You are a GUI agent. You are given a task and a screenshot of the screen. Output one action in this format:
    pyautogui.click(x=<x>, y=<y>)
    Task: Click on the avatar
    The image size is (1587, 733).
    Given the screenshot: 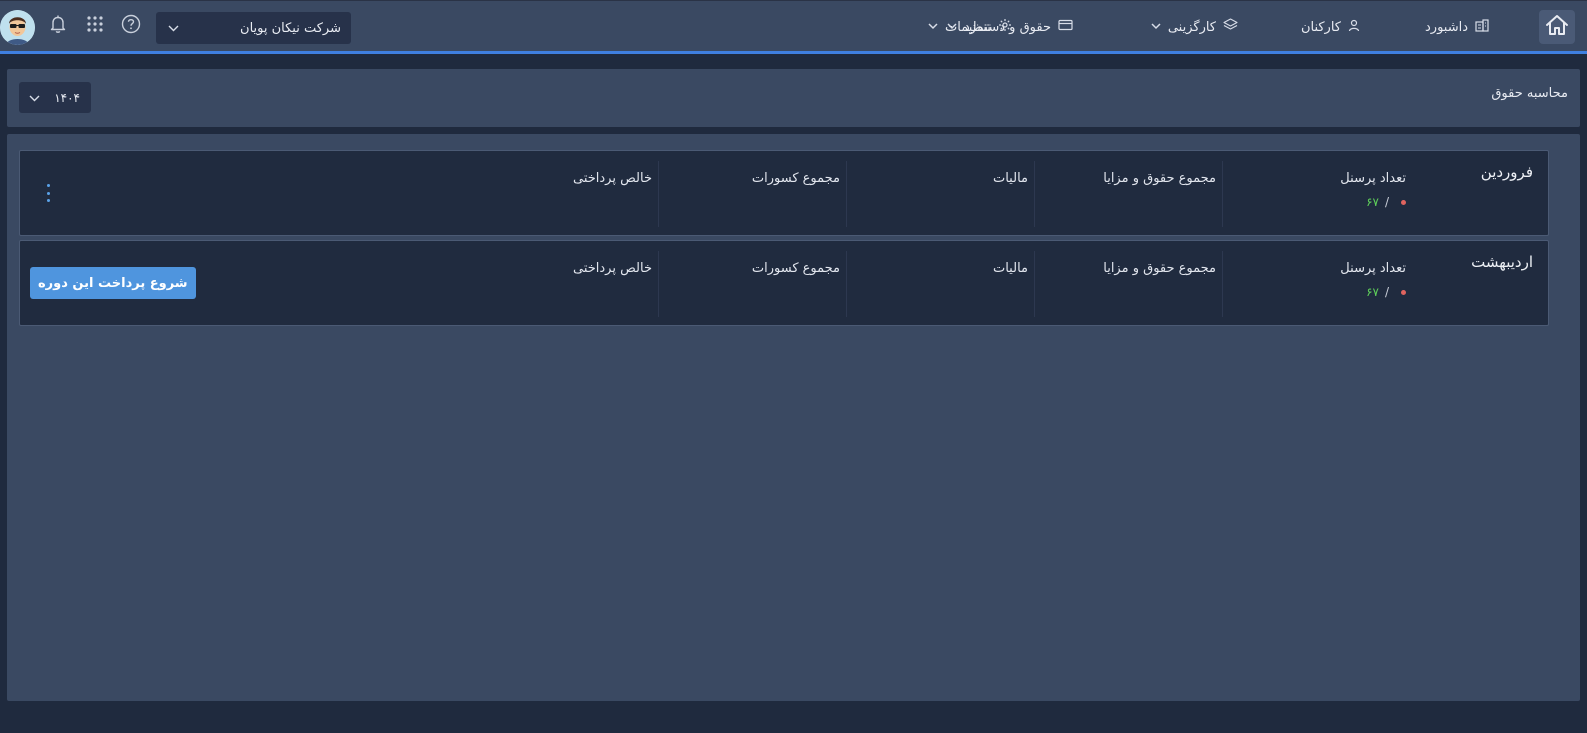 What is the action you would take?
    pyautogui.click(x=17, y=27)
    